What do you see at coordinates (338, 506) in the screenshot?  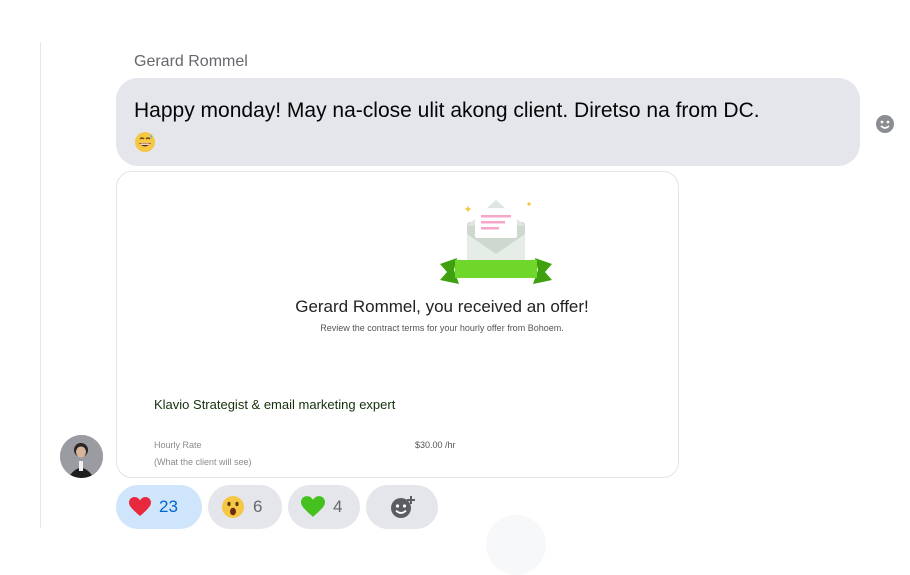 I see `reaction-count: 4` at bounding box center [338, 506].